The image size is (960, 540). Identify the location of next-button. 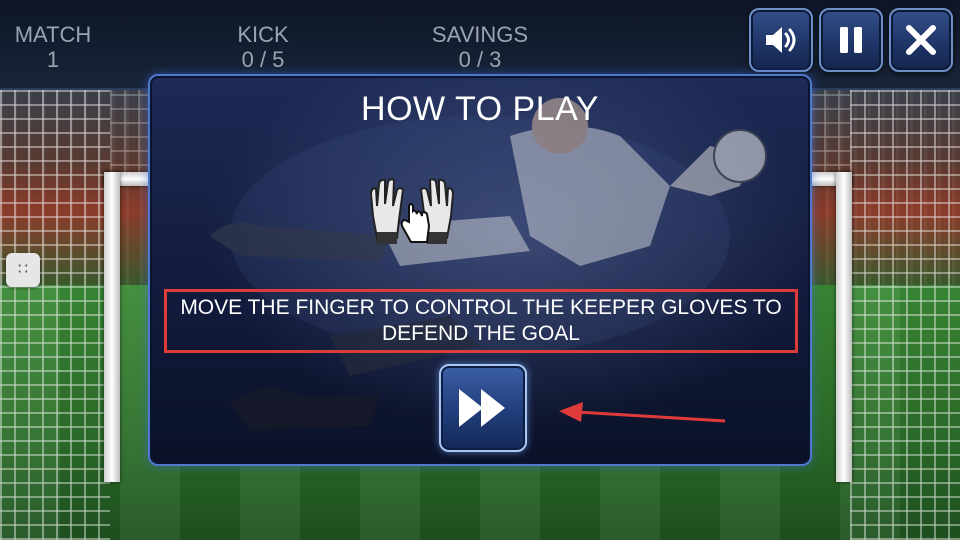
(483, 408).